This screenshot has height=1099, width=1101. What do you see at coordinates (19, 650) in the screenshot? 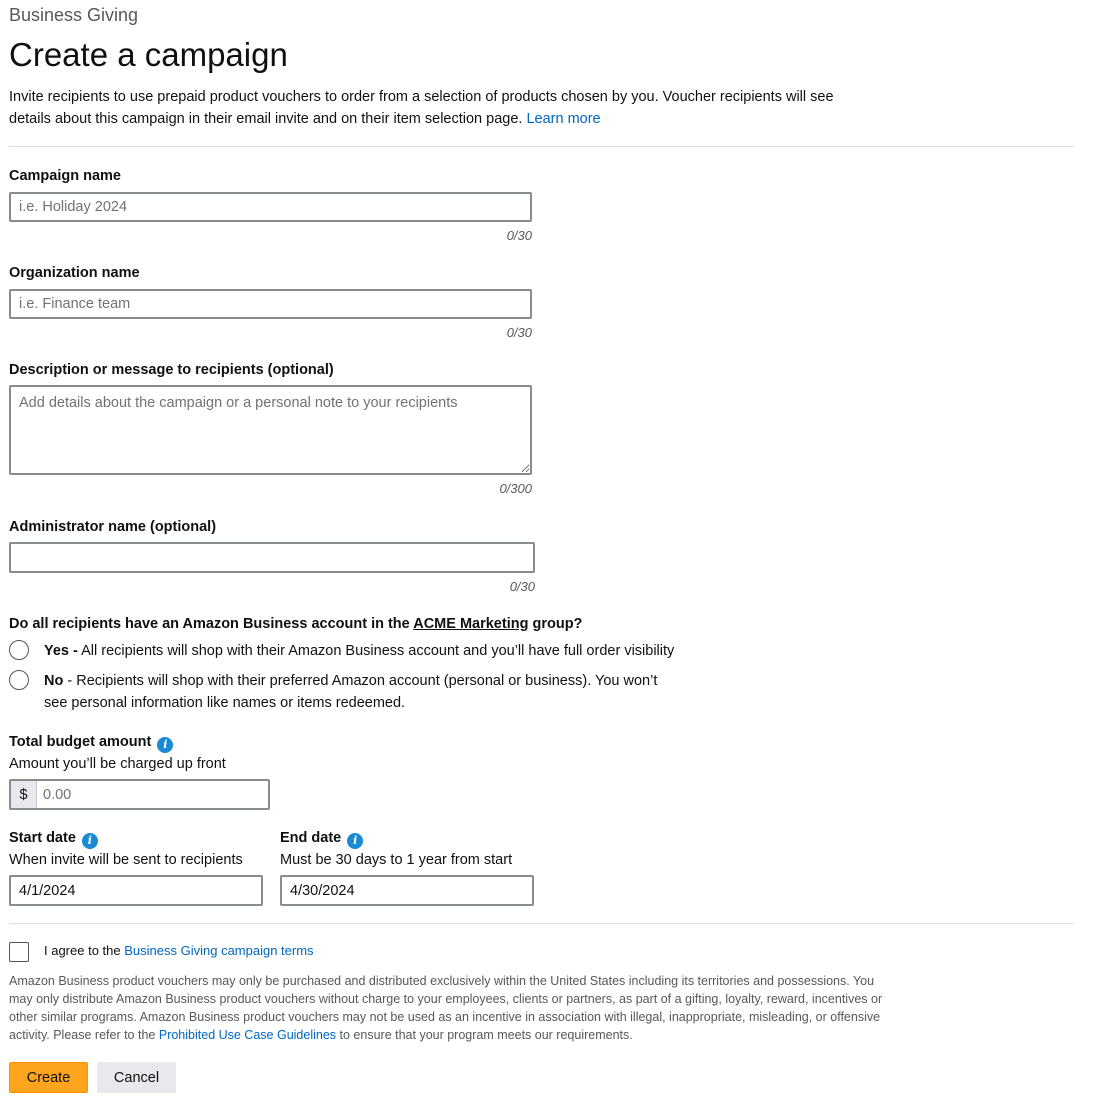
I see `radio-yes` at bounding box center [19, 650].